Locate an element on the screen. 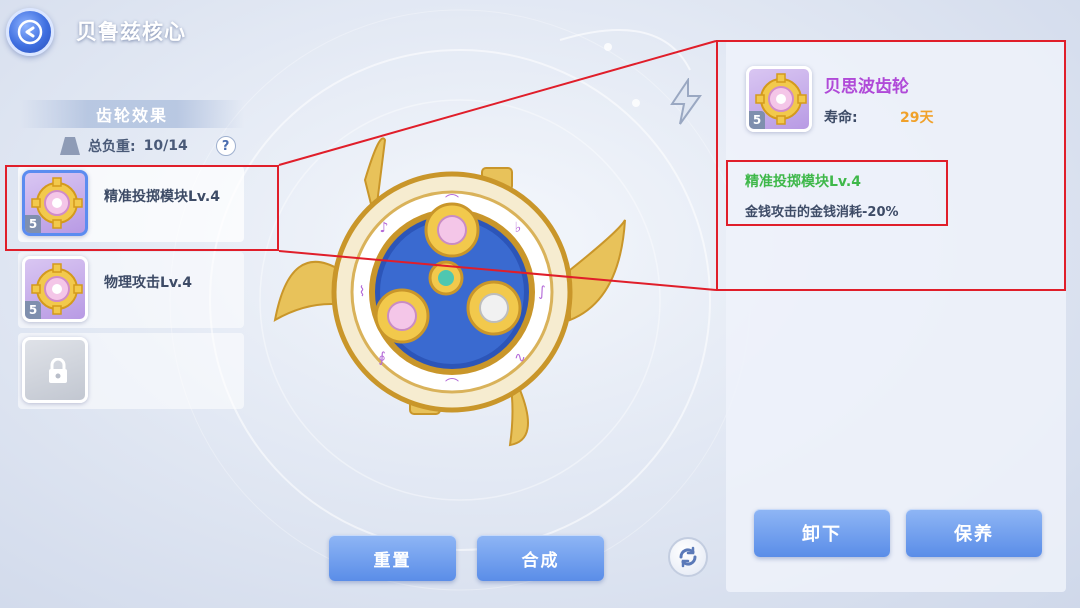 The height and width of the screenshot is (608, 1080). load-value: 10/14 is located at coordinates (165, 146).